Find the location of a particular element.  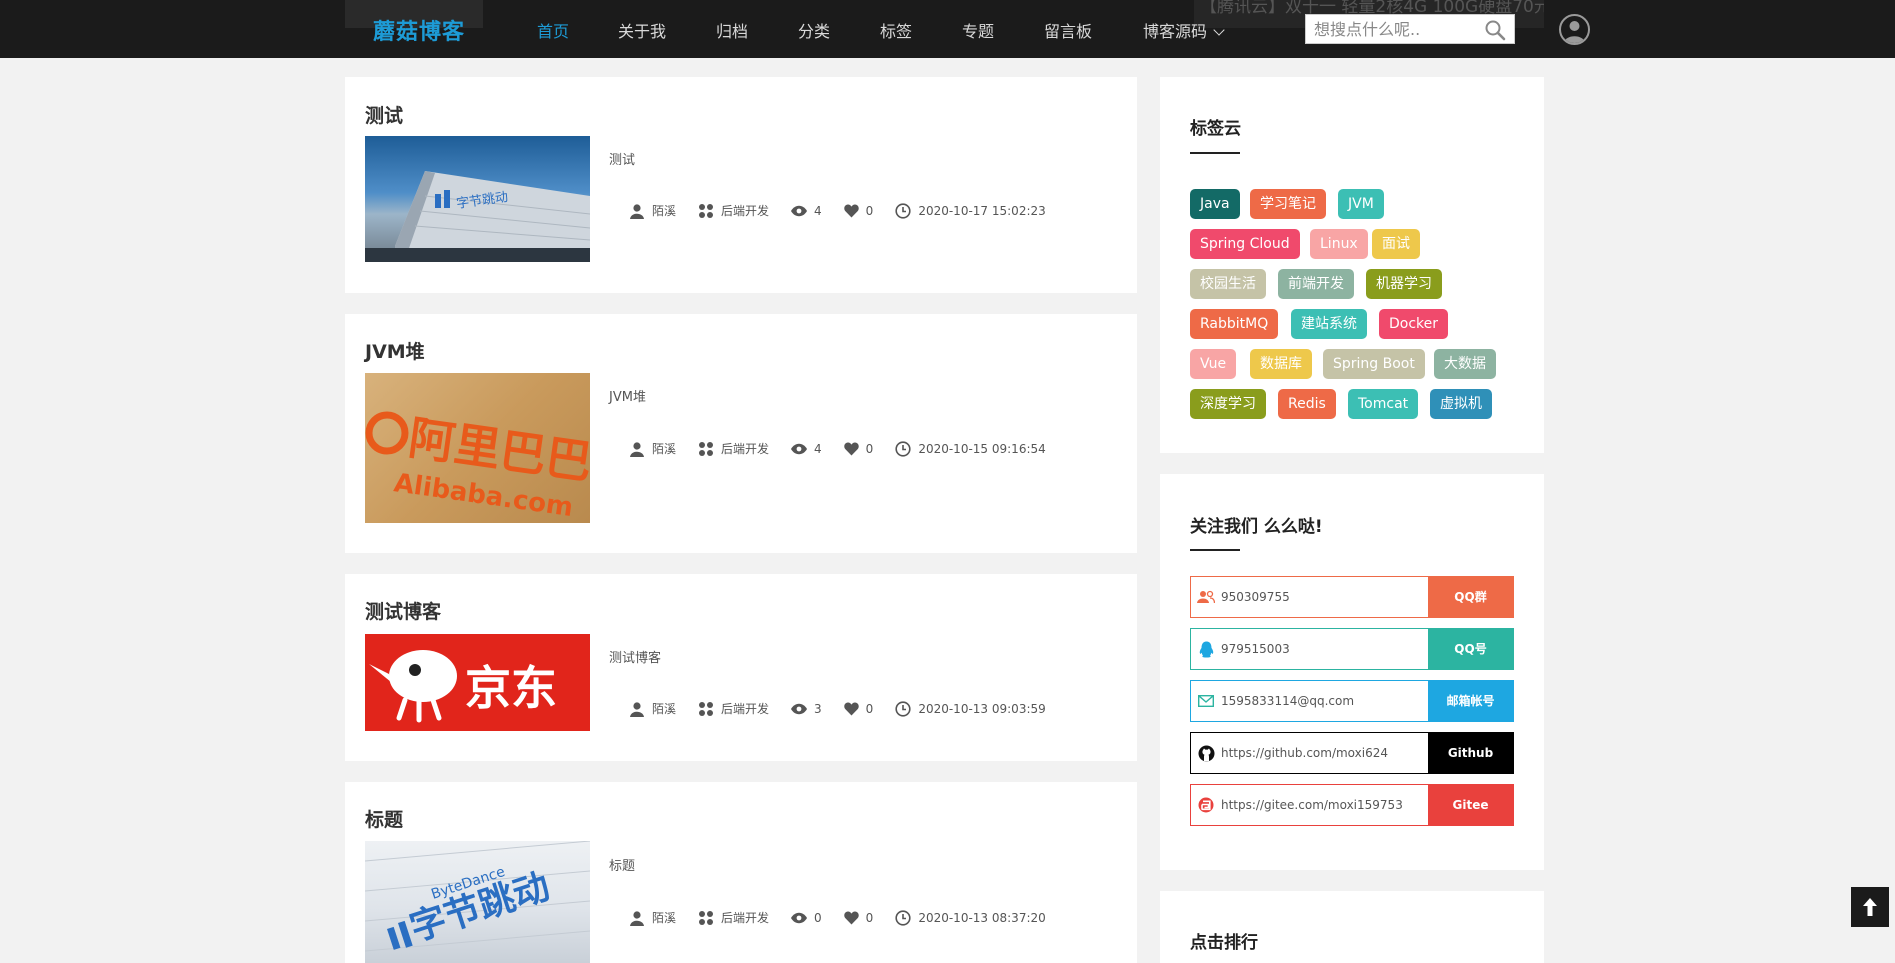

article-summary: 测试博客 is located at coordinates (635, 658).